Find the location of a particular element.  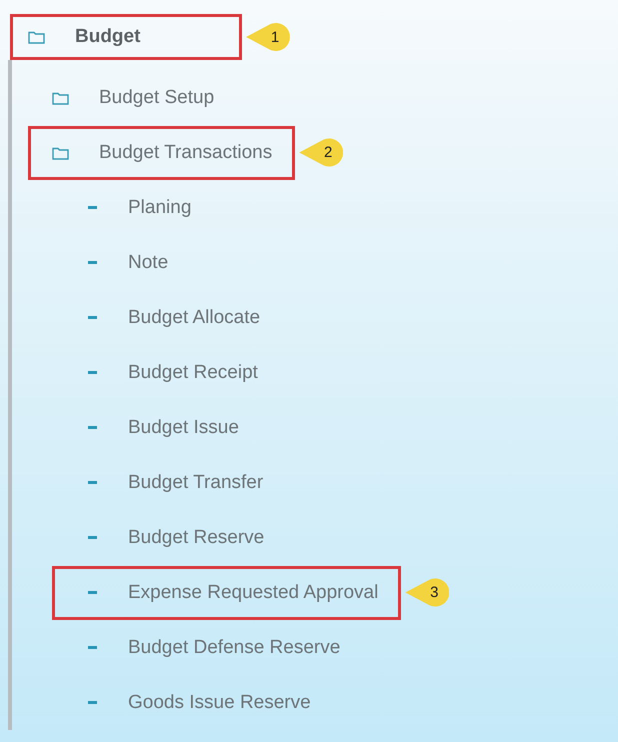

tree-item: Goods Issue Reserve is located at coordinates (193, 703).